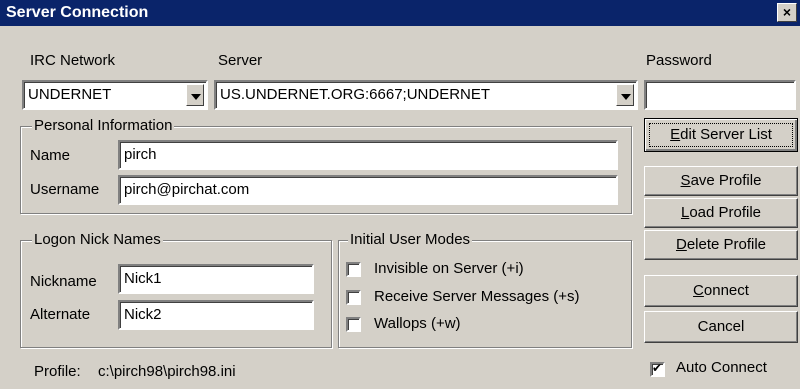 This screenshot has height=389, width=800. Describe the element at coordinates (63, 281) in the screenshot. I see `nickname-label: Nickname` at that location.